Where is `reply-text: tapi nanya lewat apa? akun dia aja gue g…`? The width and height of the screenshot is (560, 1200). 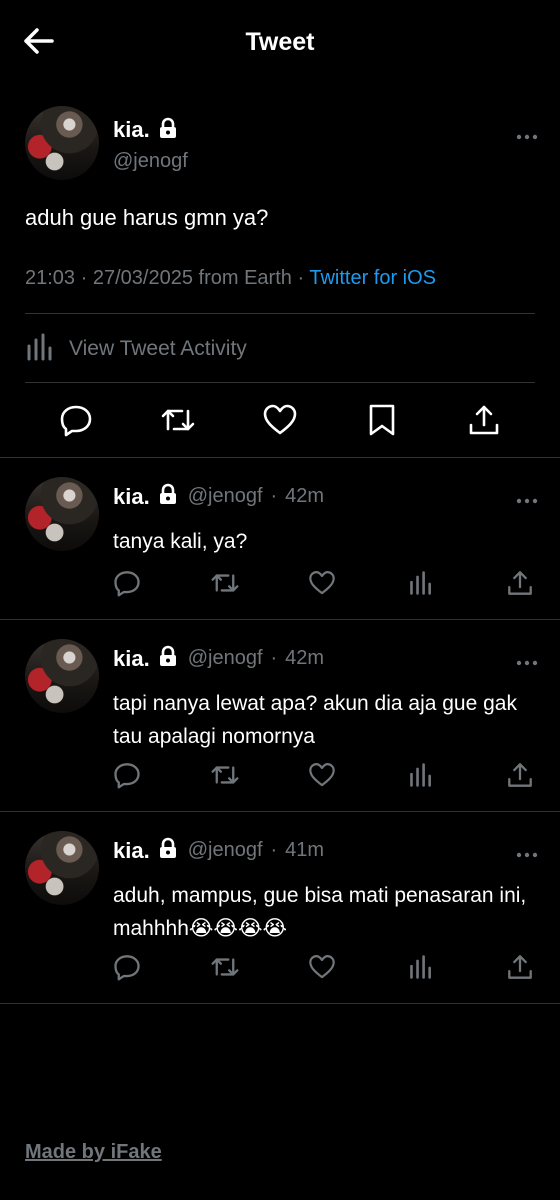 reply-text: tapi nanya lewat apa? akun dia aja gue g… is located at coordinates (315, 720).